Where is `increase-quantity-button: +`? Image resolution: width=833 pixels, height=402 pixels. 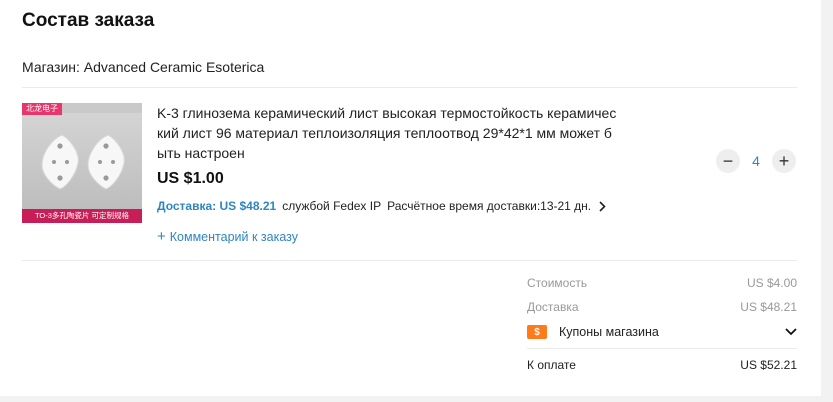
increase-quantity-button: + is located at coordinates (784, 161).